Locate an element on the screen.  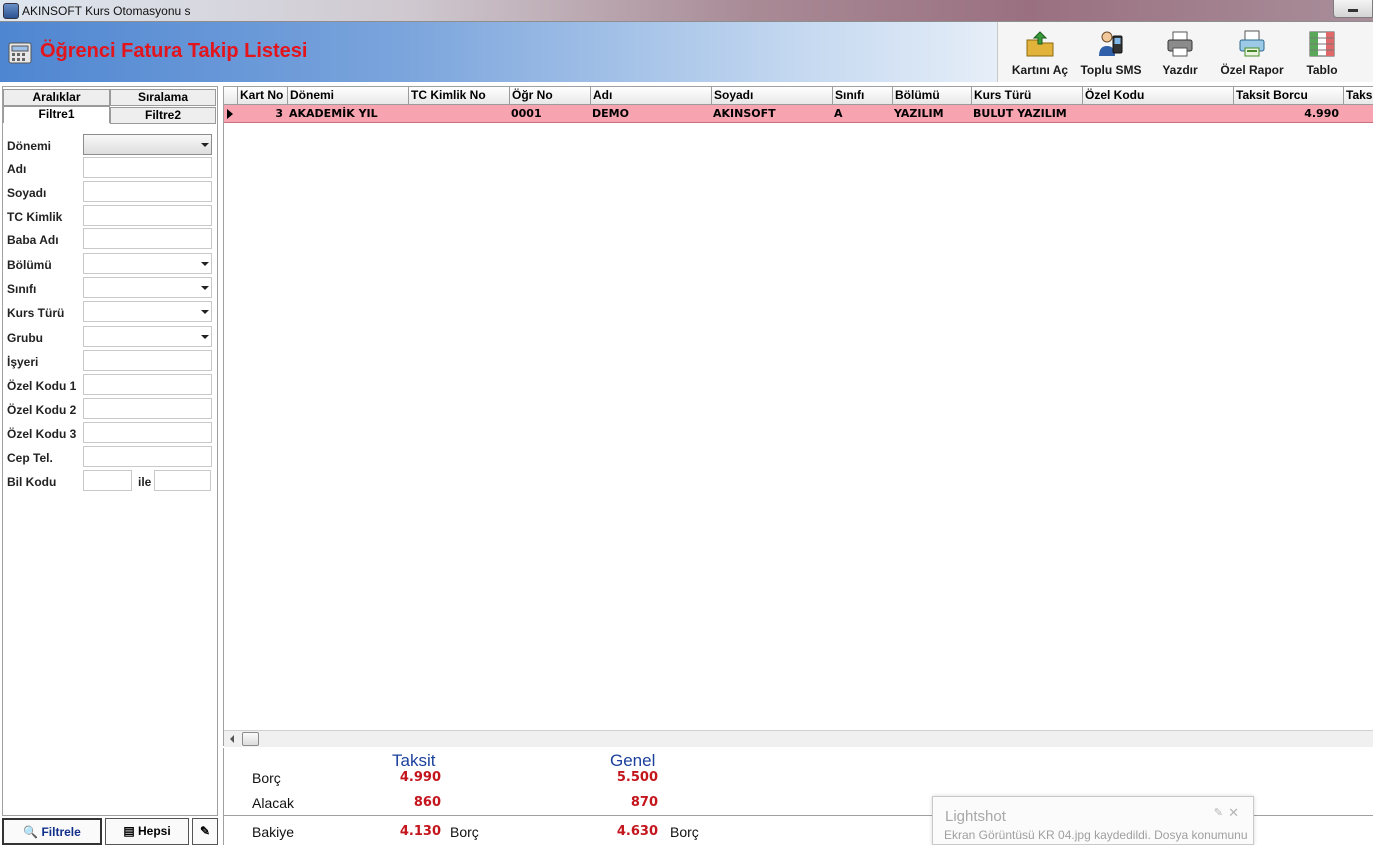
scroll-thumb is located at coordinates (250, 739).